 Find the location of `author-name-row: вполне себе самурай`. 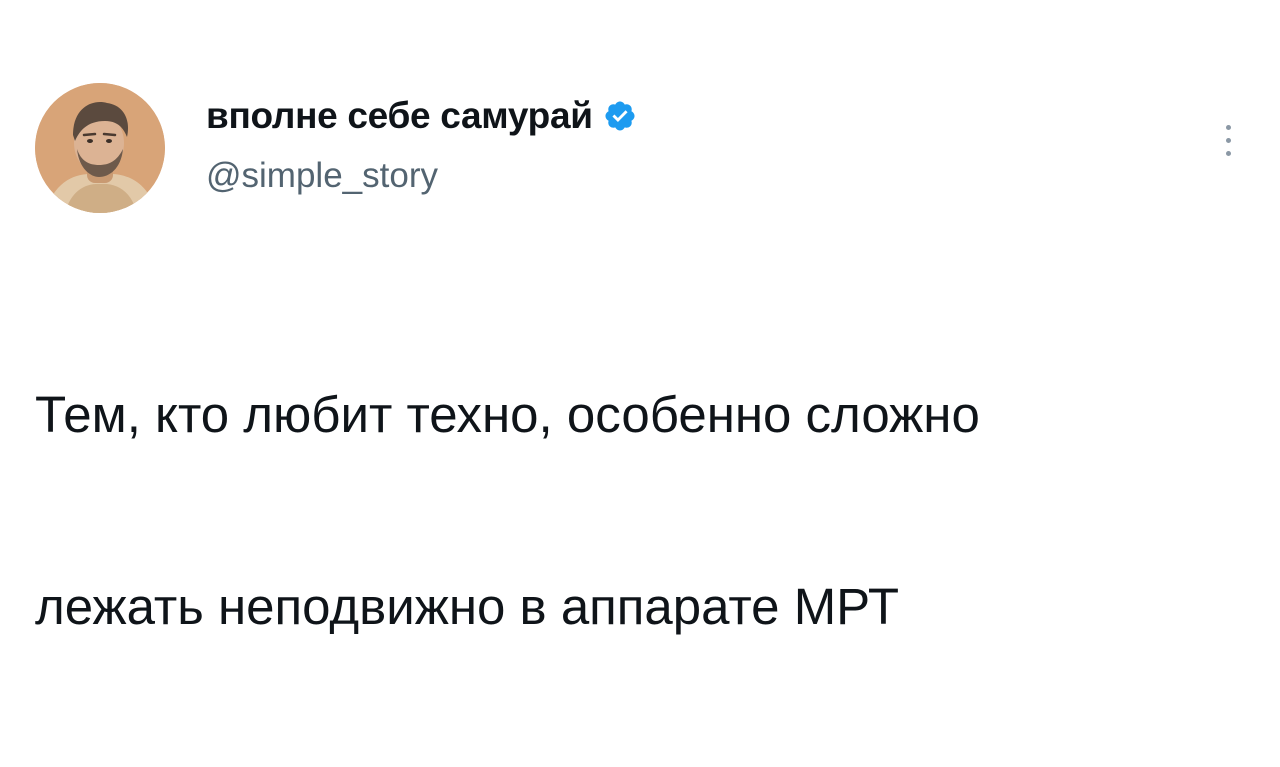

author-name-row: вполне себе самурай is located at coordinates (421, 116).